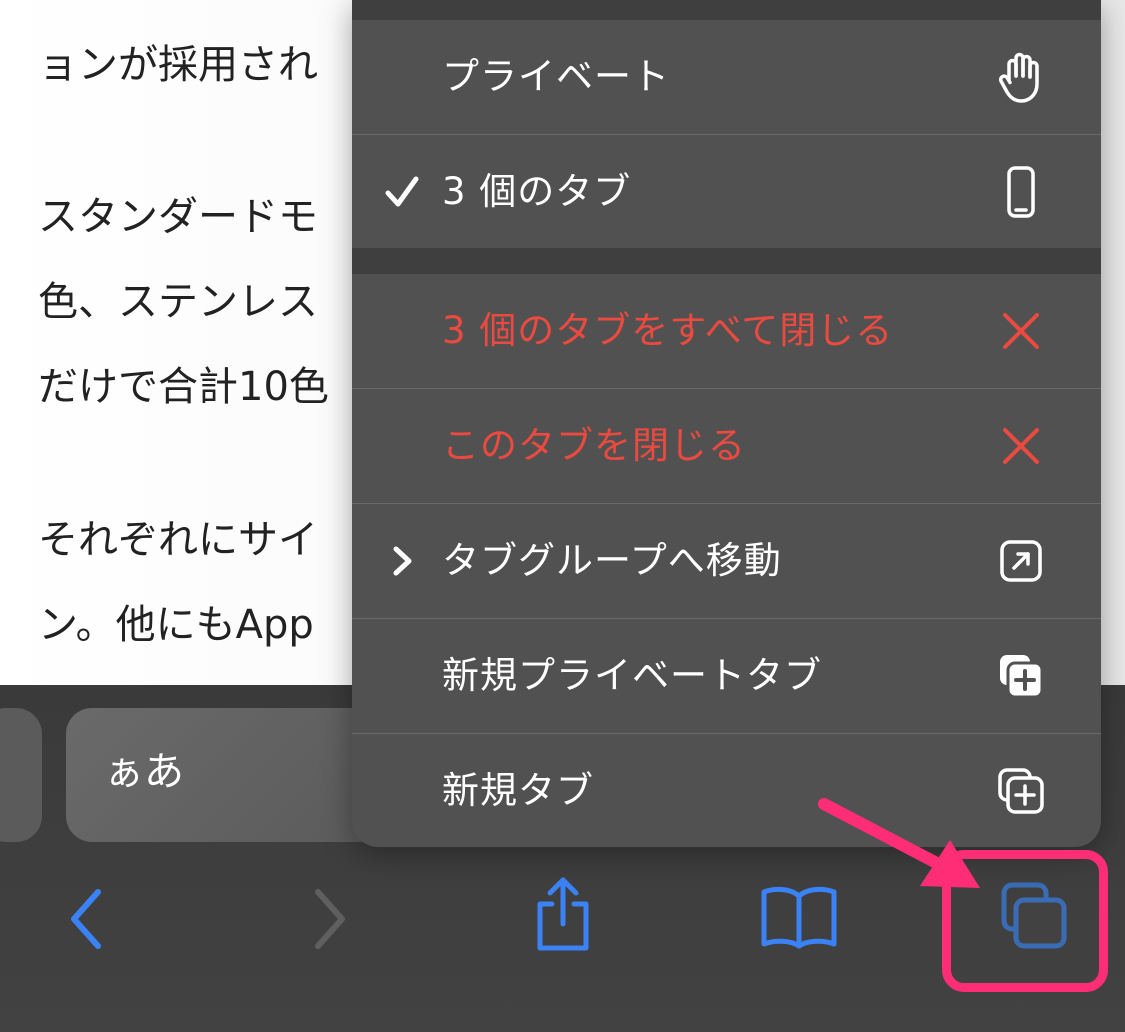  I want to click on menu-item-label: タブグループへ移動, so click(612, 560).